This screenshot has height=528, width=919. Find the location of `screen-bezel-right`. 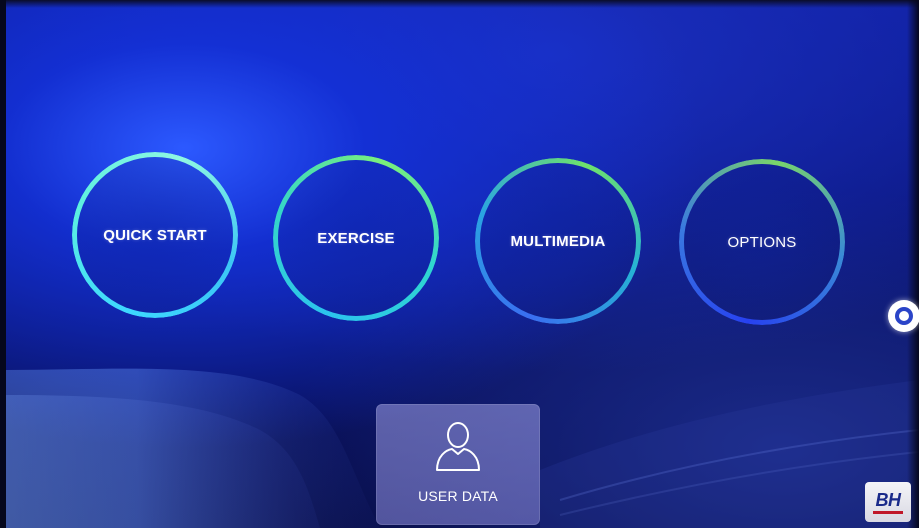

screen-bezel-right is located at coordinates (913, 264).